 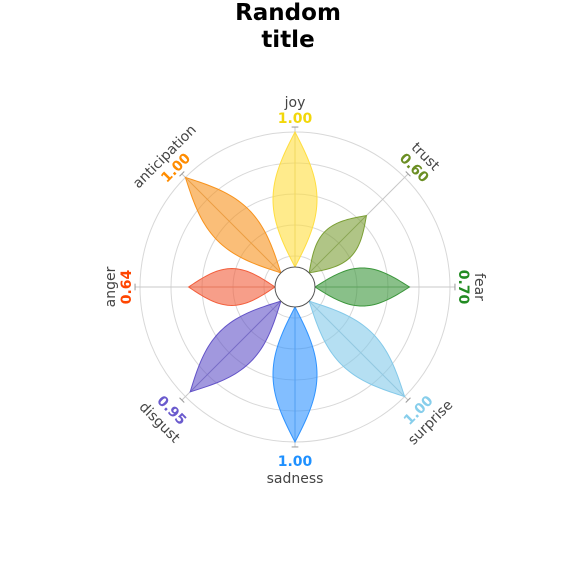 I want to click on category-label: sadness, so click(x=295, y=479).